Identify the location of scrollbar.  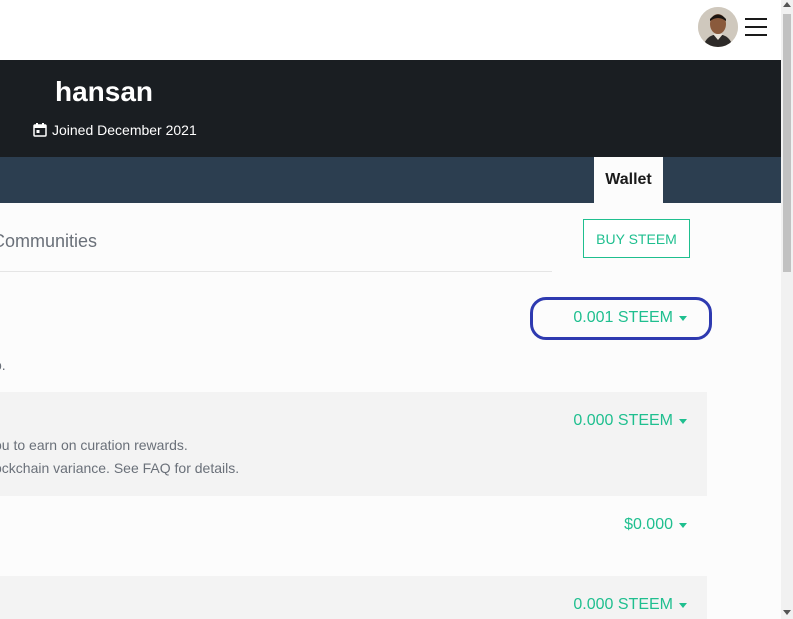
(787, 309).